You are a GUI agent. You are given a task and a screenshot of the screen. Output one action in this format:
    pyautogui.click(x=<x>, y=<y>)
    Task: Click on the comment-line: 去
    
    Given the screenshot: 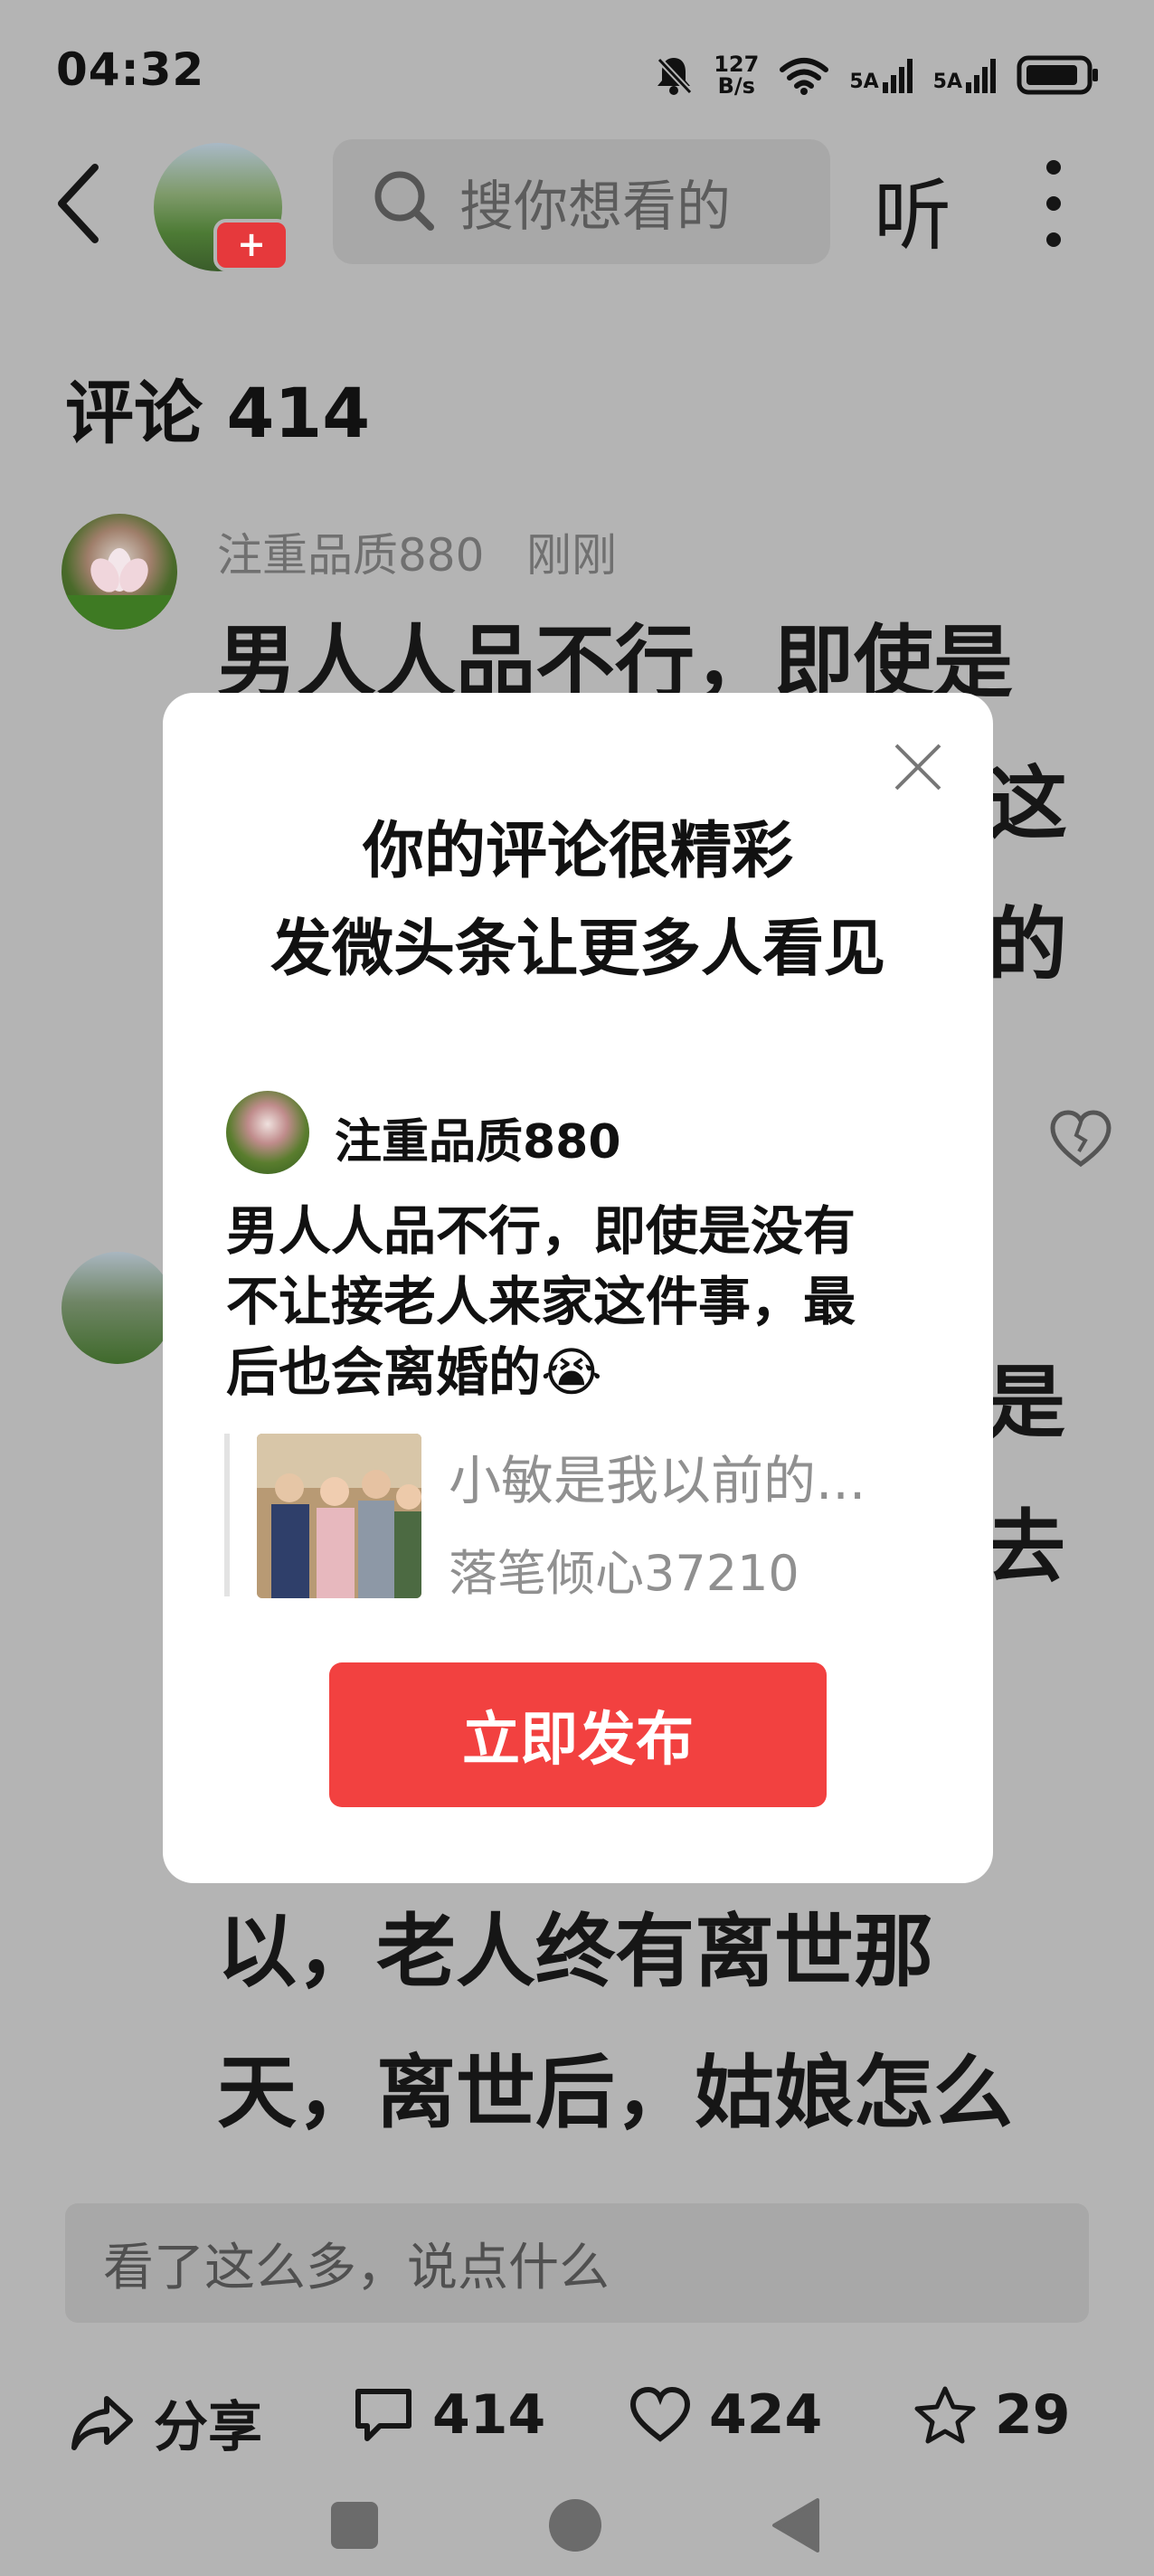 What is the action you would take?
    pyautogui.click(x=1026, y=1548)
    